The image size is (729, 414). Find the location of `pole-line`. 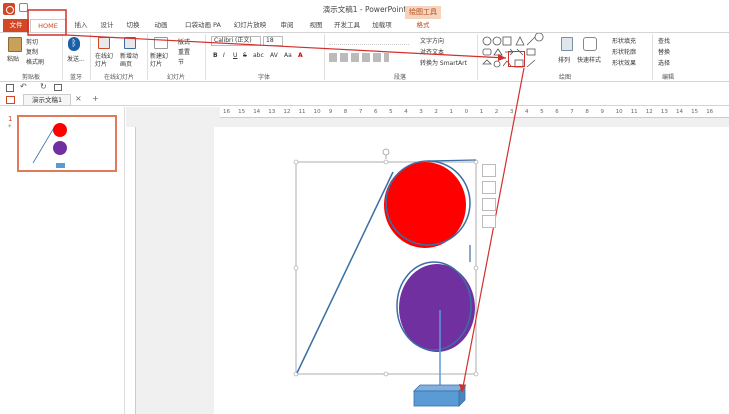

pole-line is located at coordinates (345, 272).